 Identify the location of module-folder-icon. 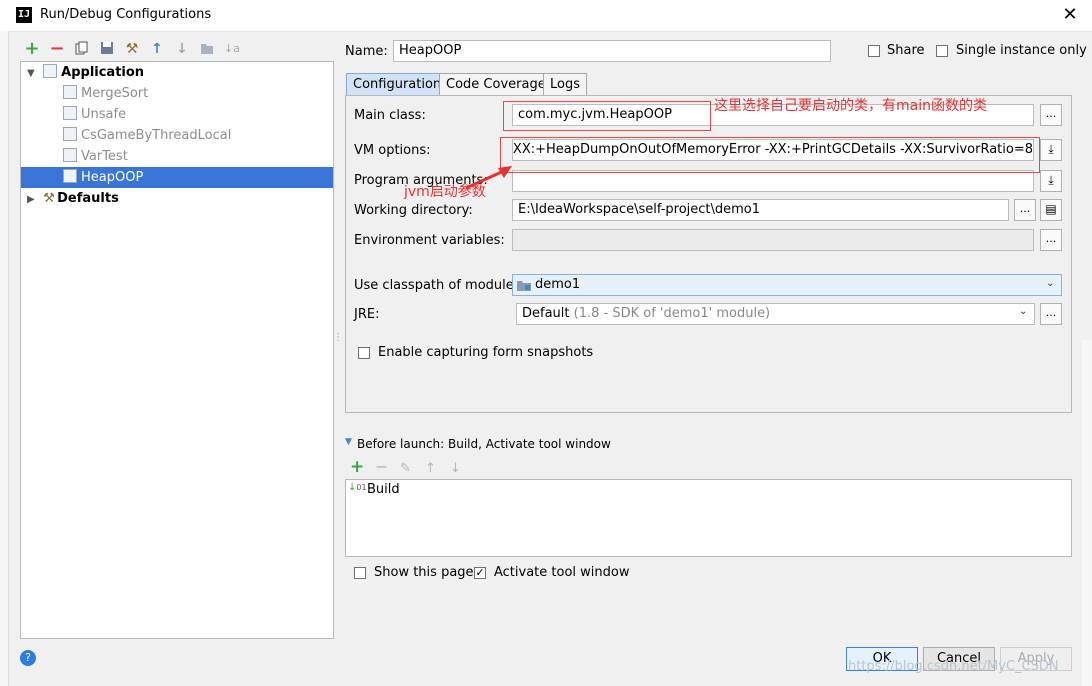
(524, 287).